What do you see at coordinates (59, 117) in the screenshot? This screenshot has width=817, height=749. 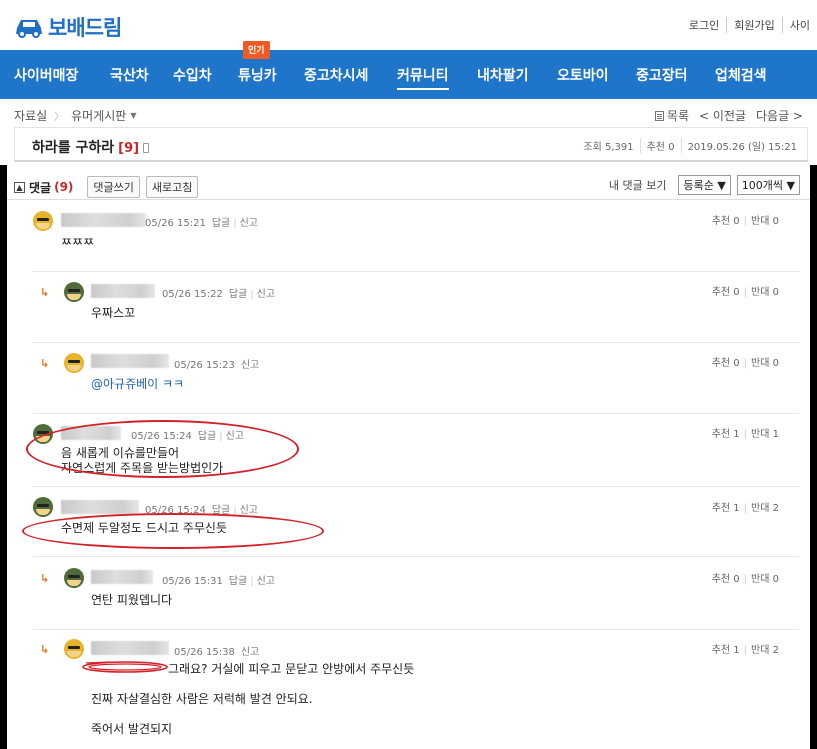 I see `chevron-right-icon: 〉` at bounding box center [59, 117].